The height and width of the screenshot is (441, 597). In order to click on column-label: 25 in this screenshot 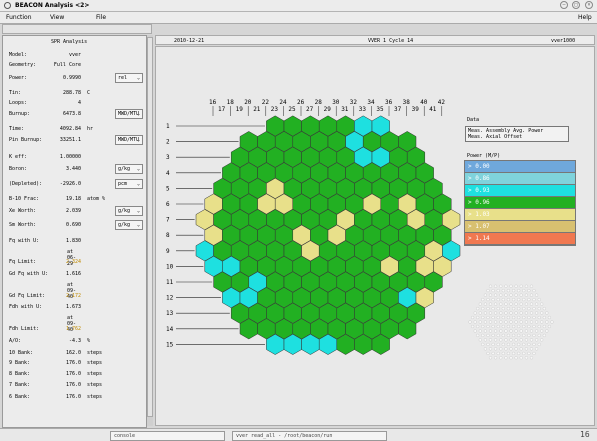, I will do `click(292, 109)`.